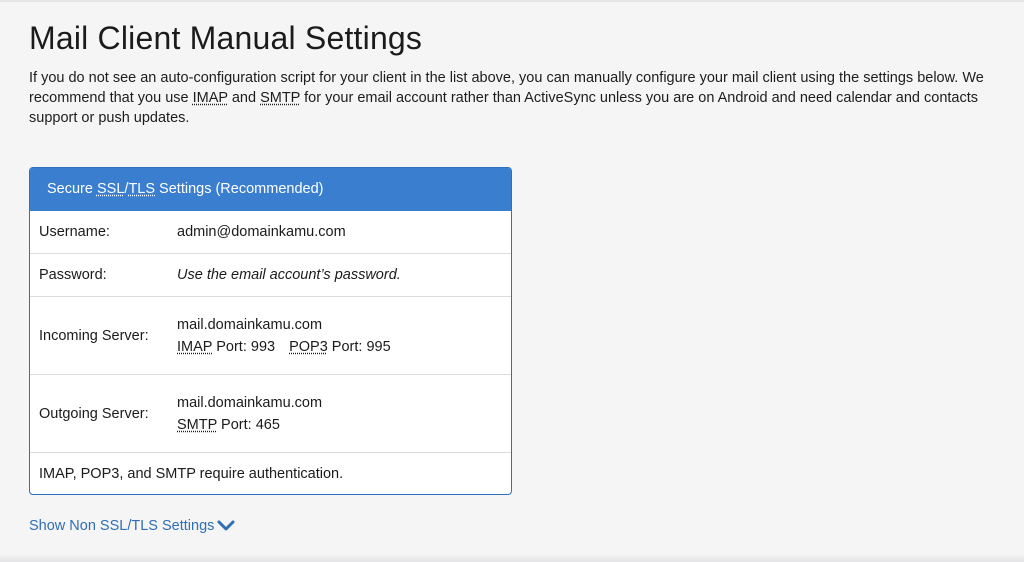  Describe the element at coordinates (94, 335) in the screenshot. I see `incoming-server-label: Incoming Server:` at that location.